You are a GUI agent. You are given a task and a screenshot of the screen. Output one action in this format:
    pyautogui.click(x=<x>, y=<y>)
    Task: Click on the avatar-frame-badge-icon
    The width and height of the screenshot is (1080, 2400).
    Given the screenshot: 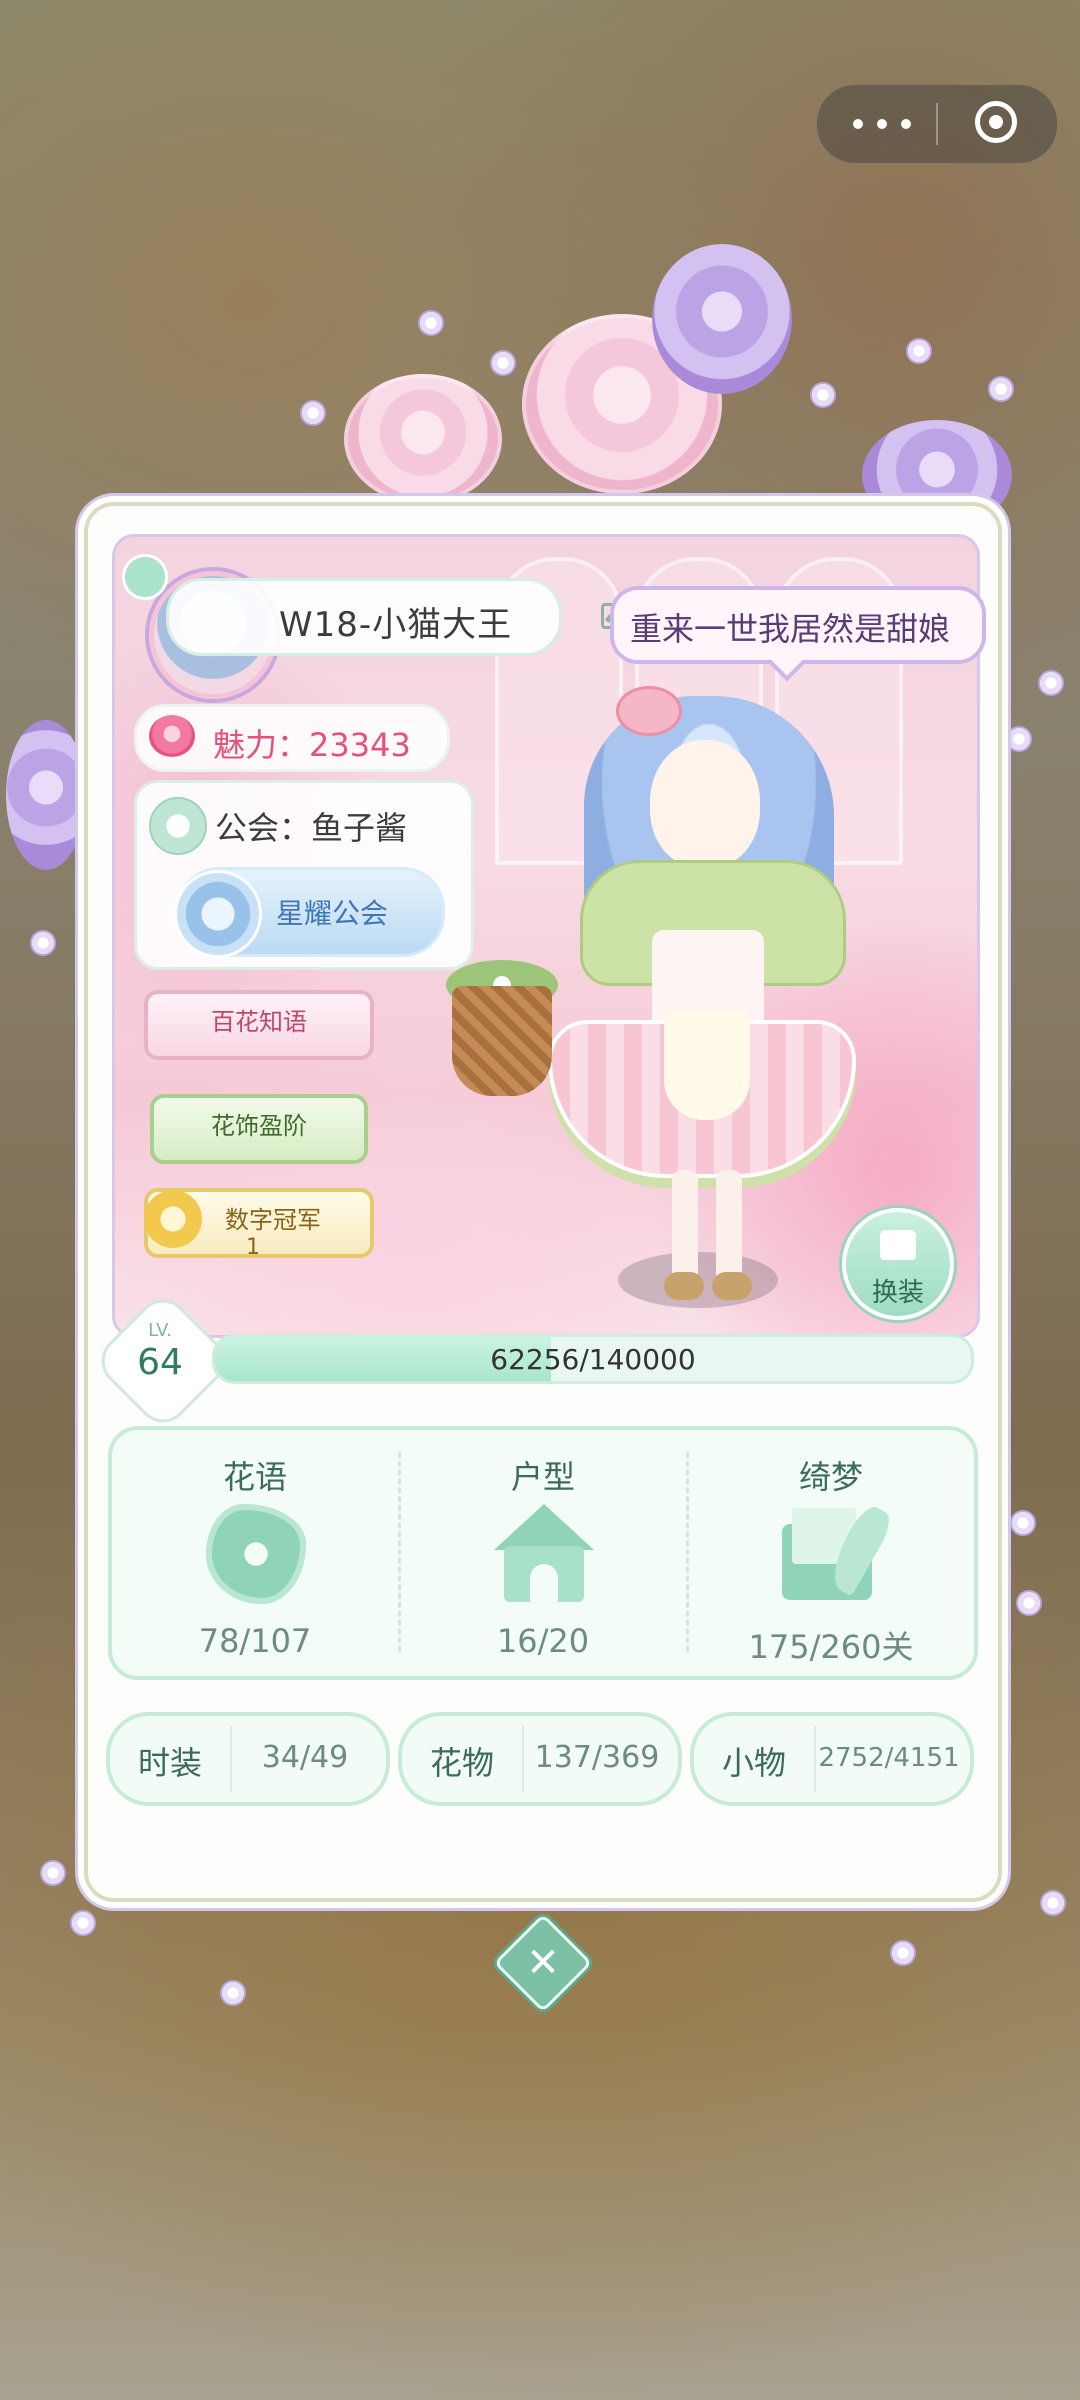 What is the action you would take?
    pyautogui.click(x=145, y=577)
    